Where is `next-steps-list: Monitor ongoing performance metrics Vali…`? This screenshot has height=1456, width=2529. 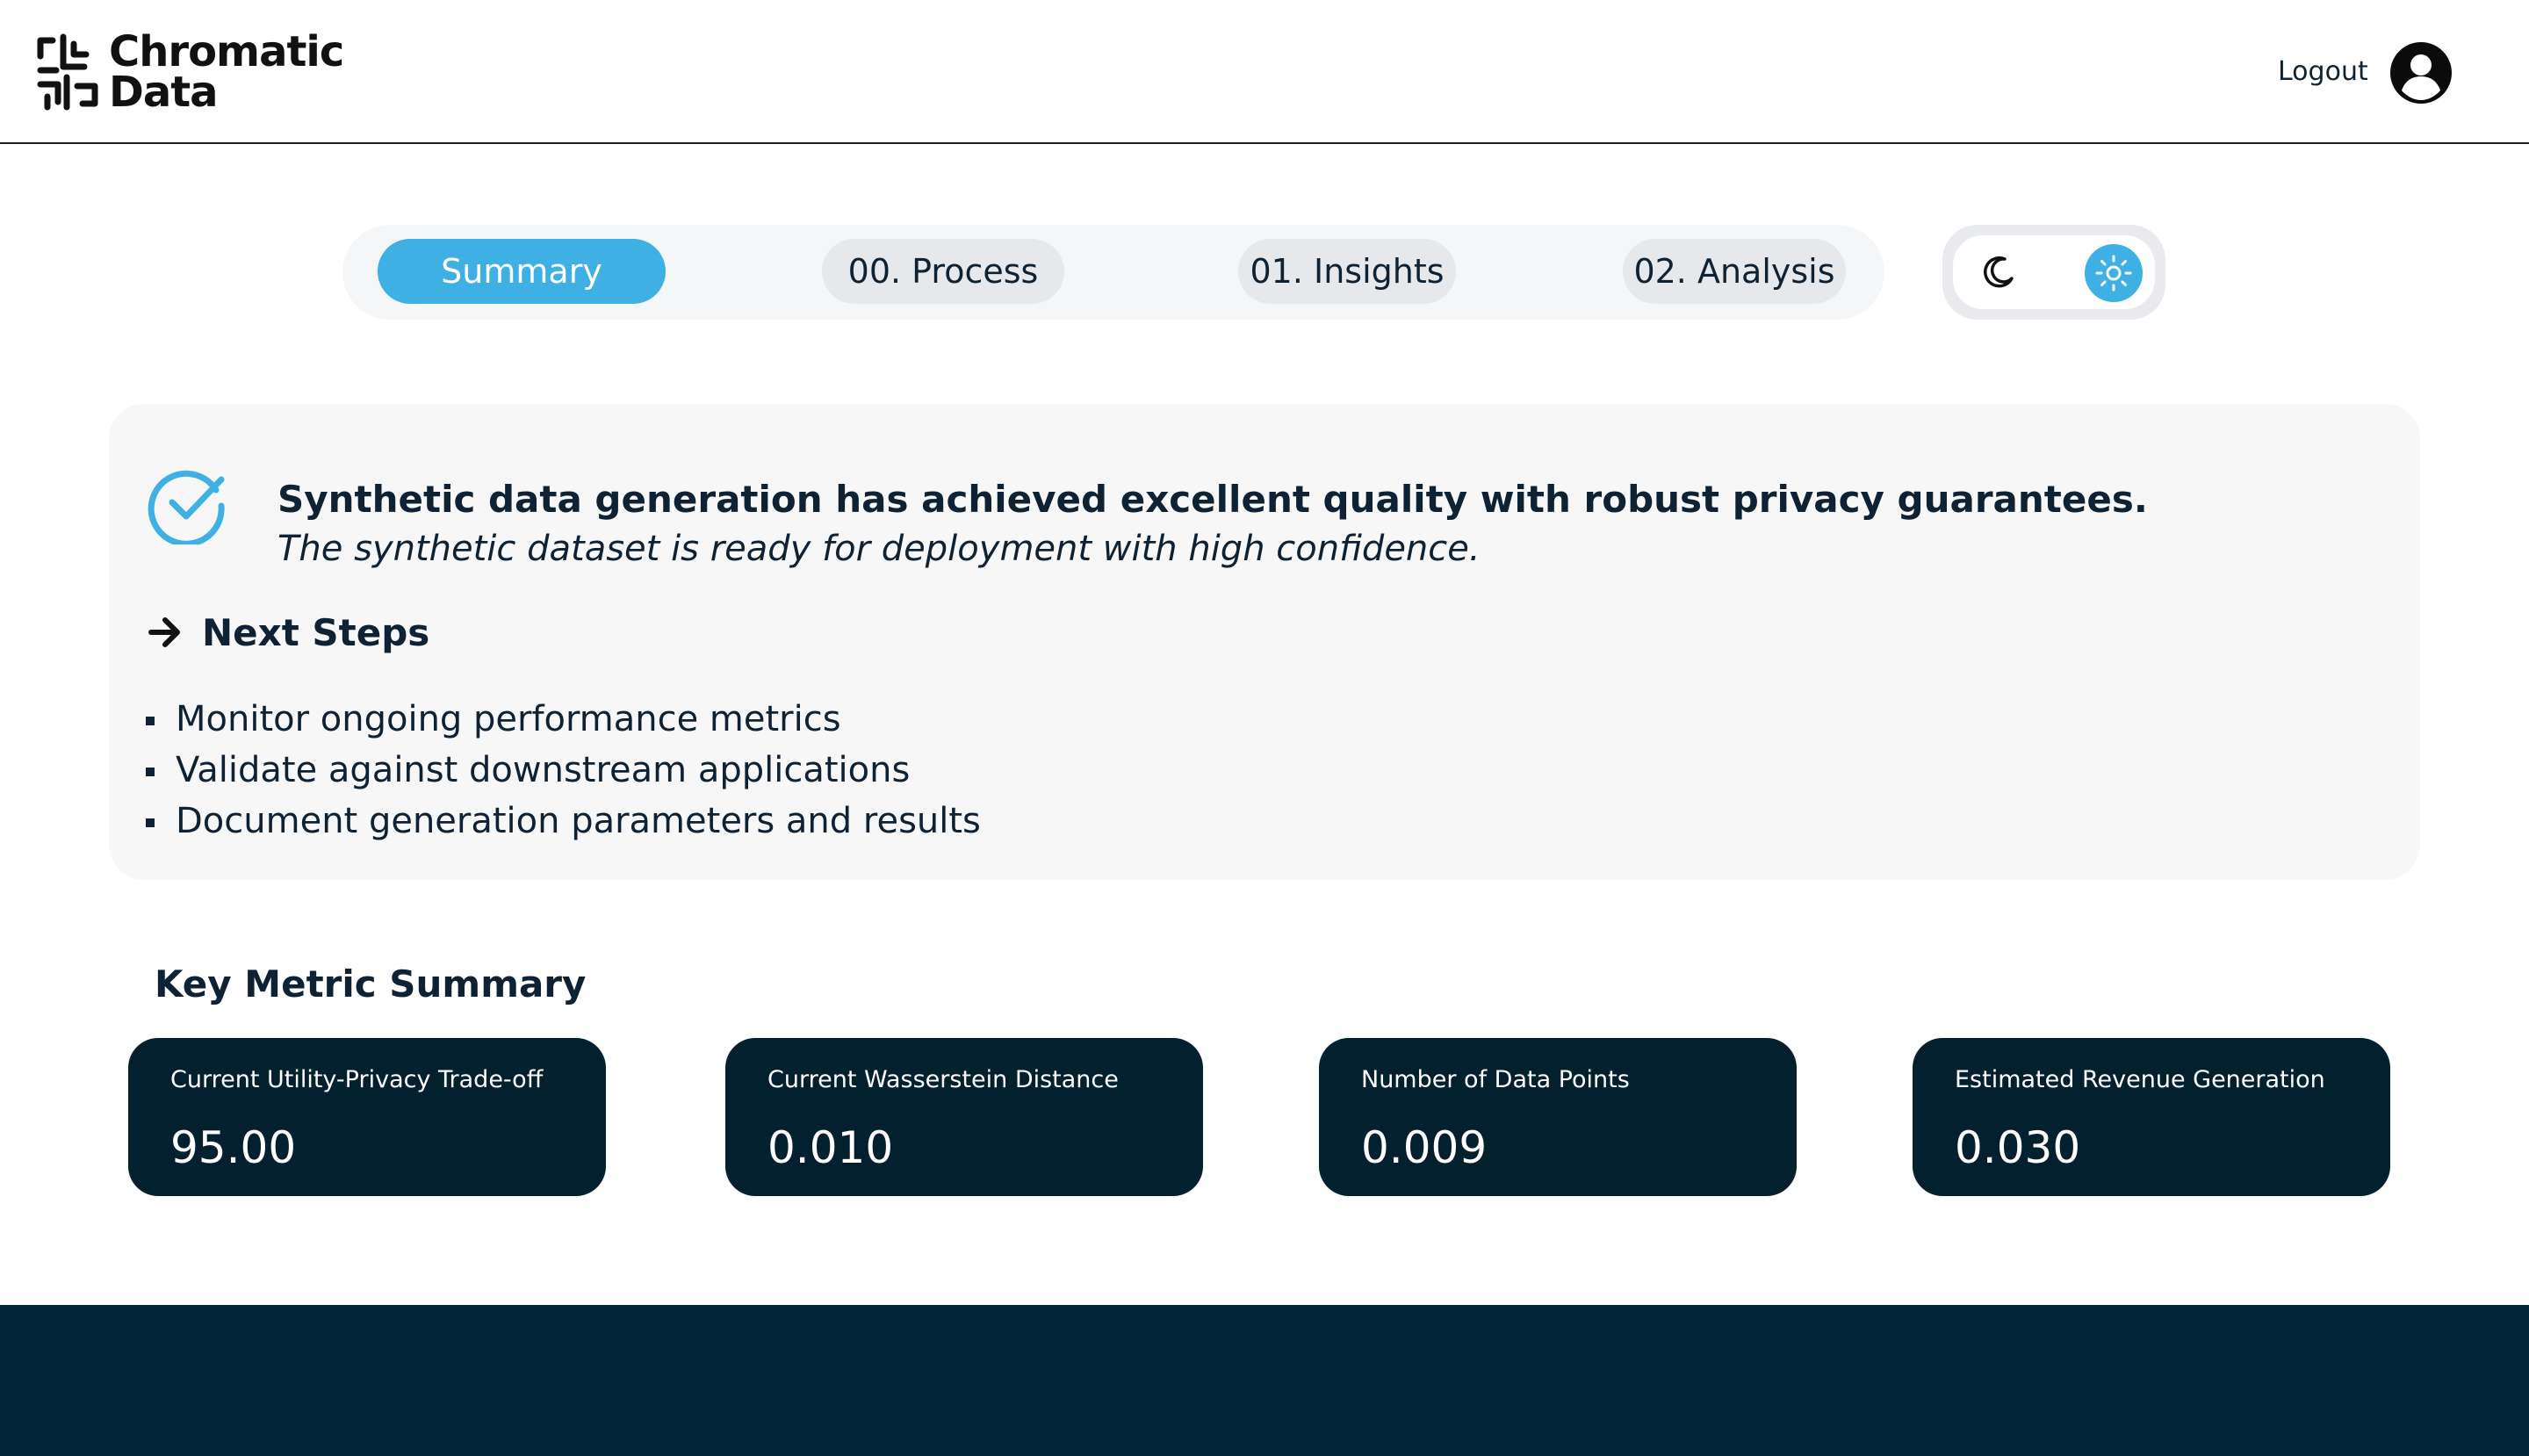
next-steps-list: Monitor ongoing performance metrics Vali… is located at coordinates (563, 770).